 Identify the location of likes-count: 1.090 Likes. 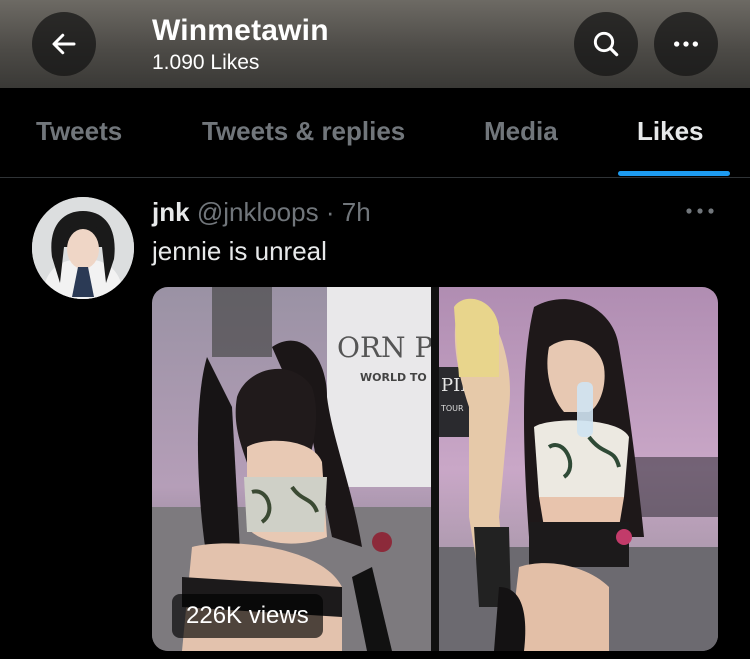
(206, 62).